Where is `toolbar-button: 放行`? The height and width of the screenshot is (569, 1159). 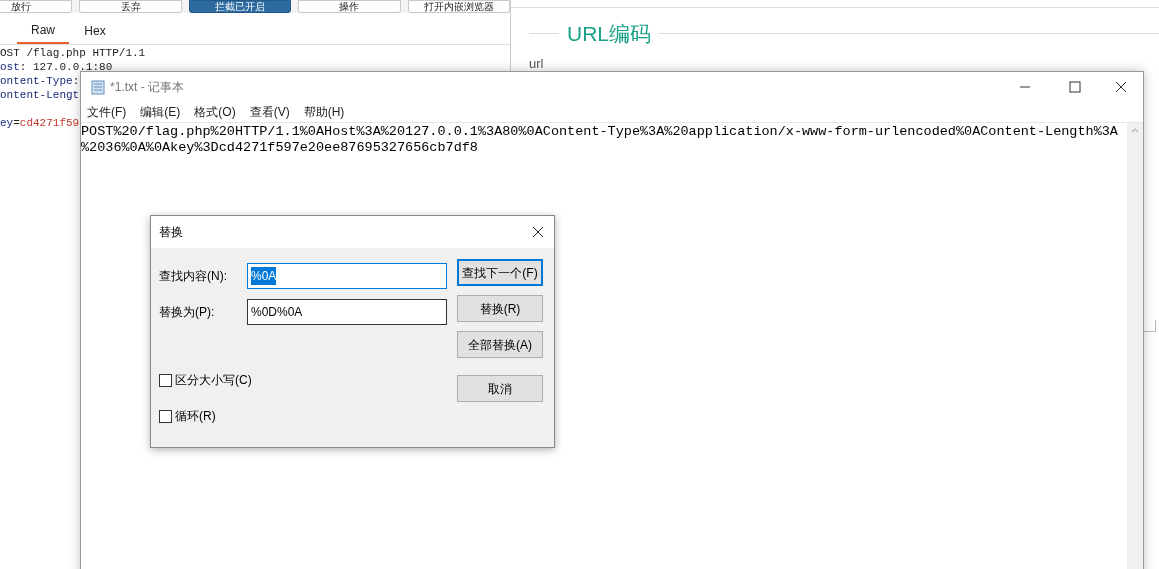 toolbar-button: 放行 is located at coordinates (36, 6).